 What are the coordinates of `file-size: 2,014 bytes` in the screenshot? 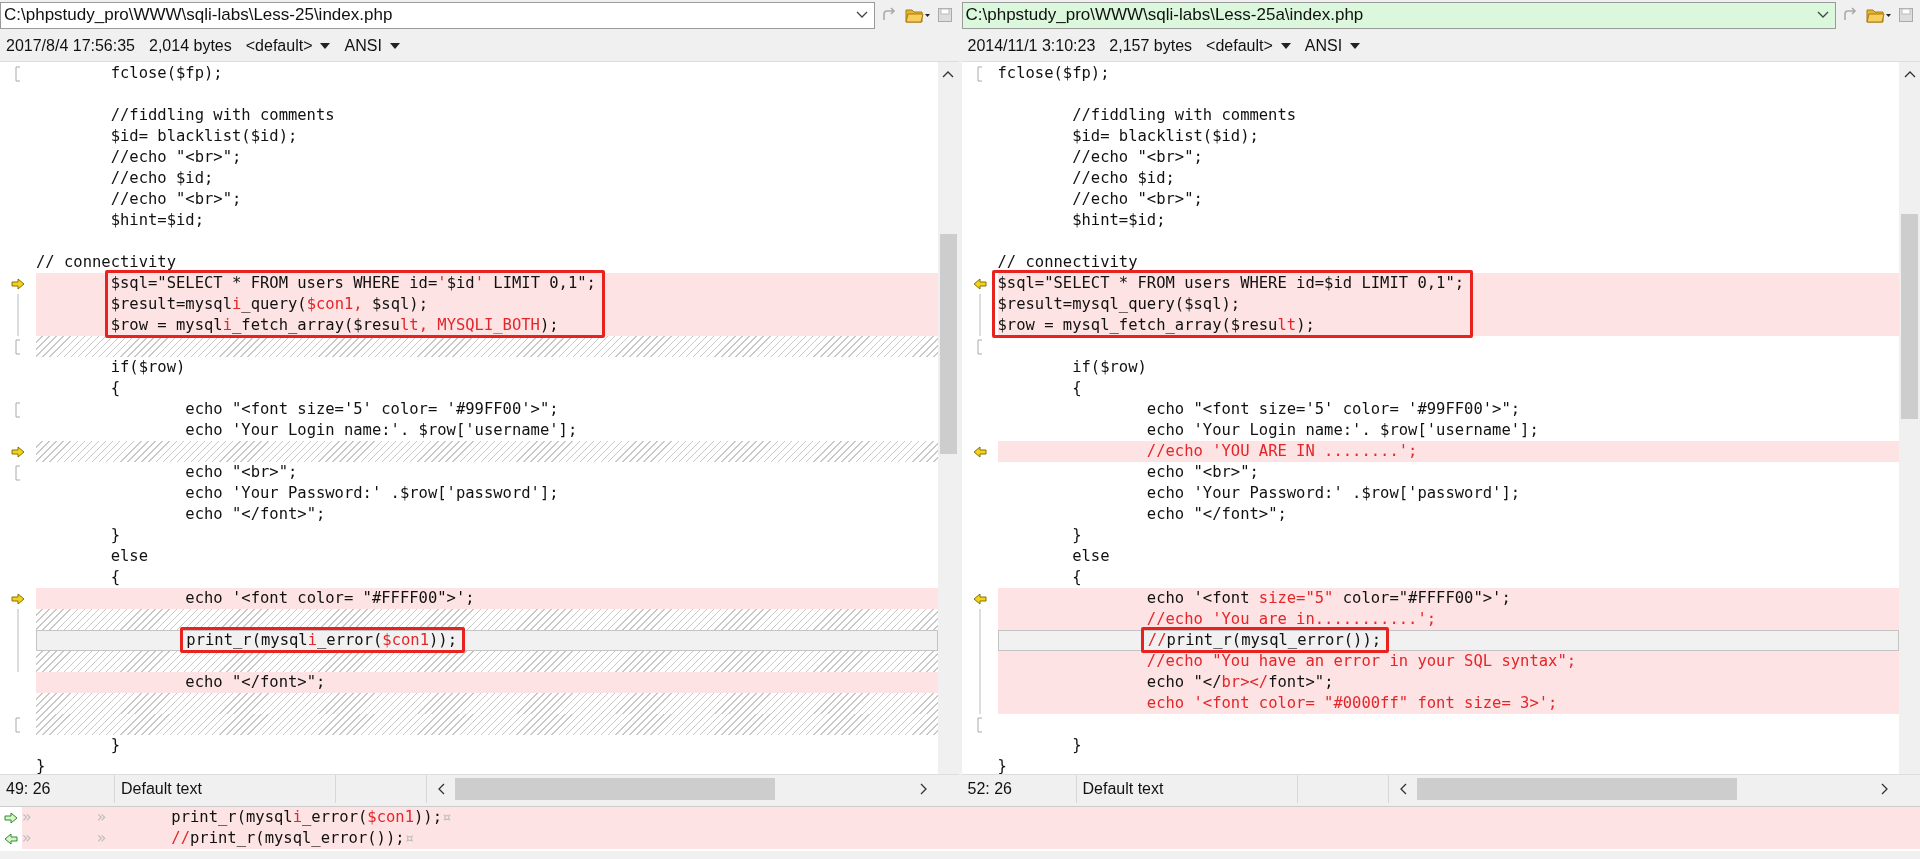 It's located at (190, 45).